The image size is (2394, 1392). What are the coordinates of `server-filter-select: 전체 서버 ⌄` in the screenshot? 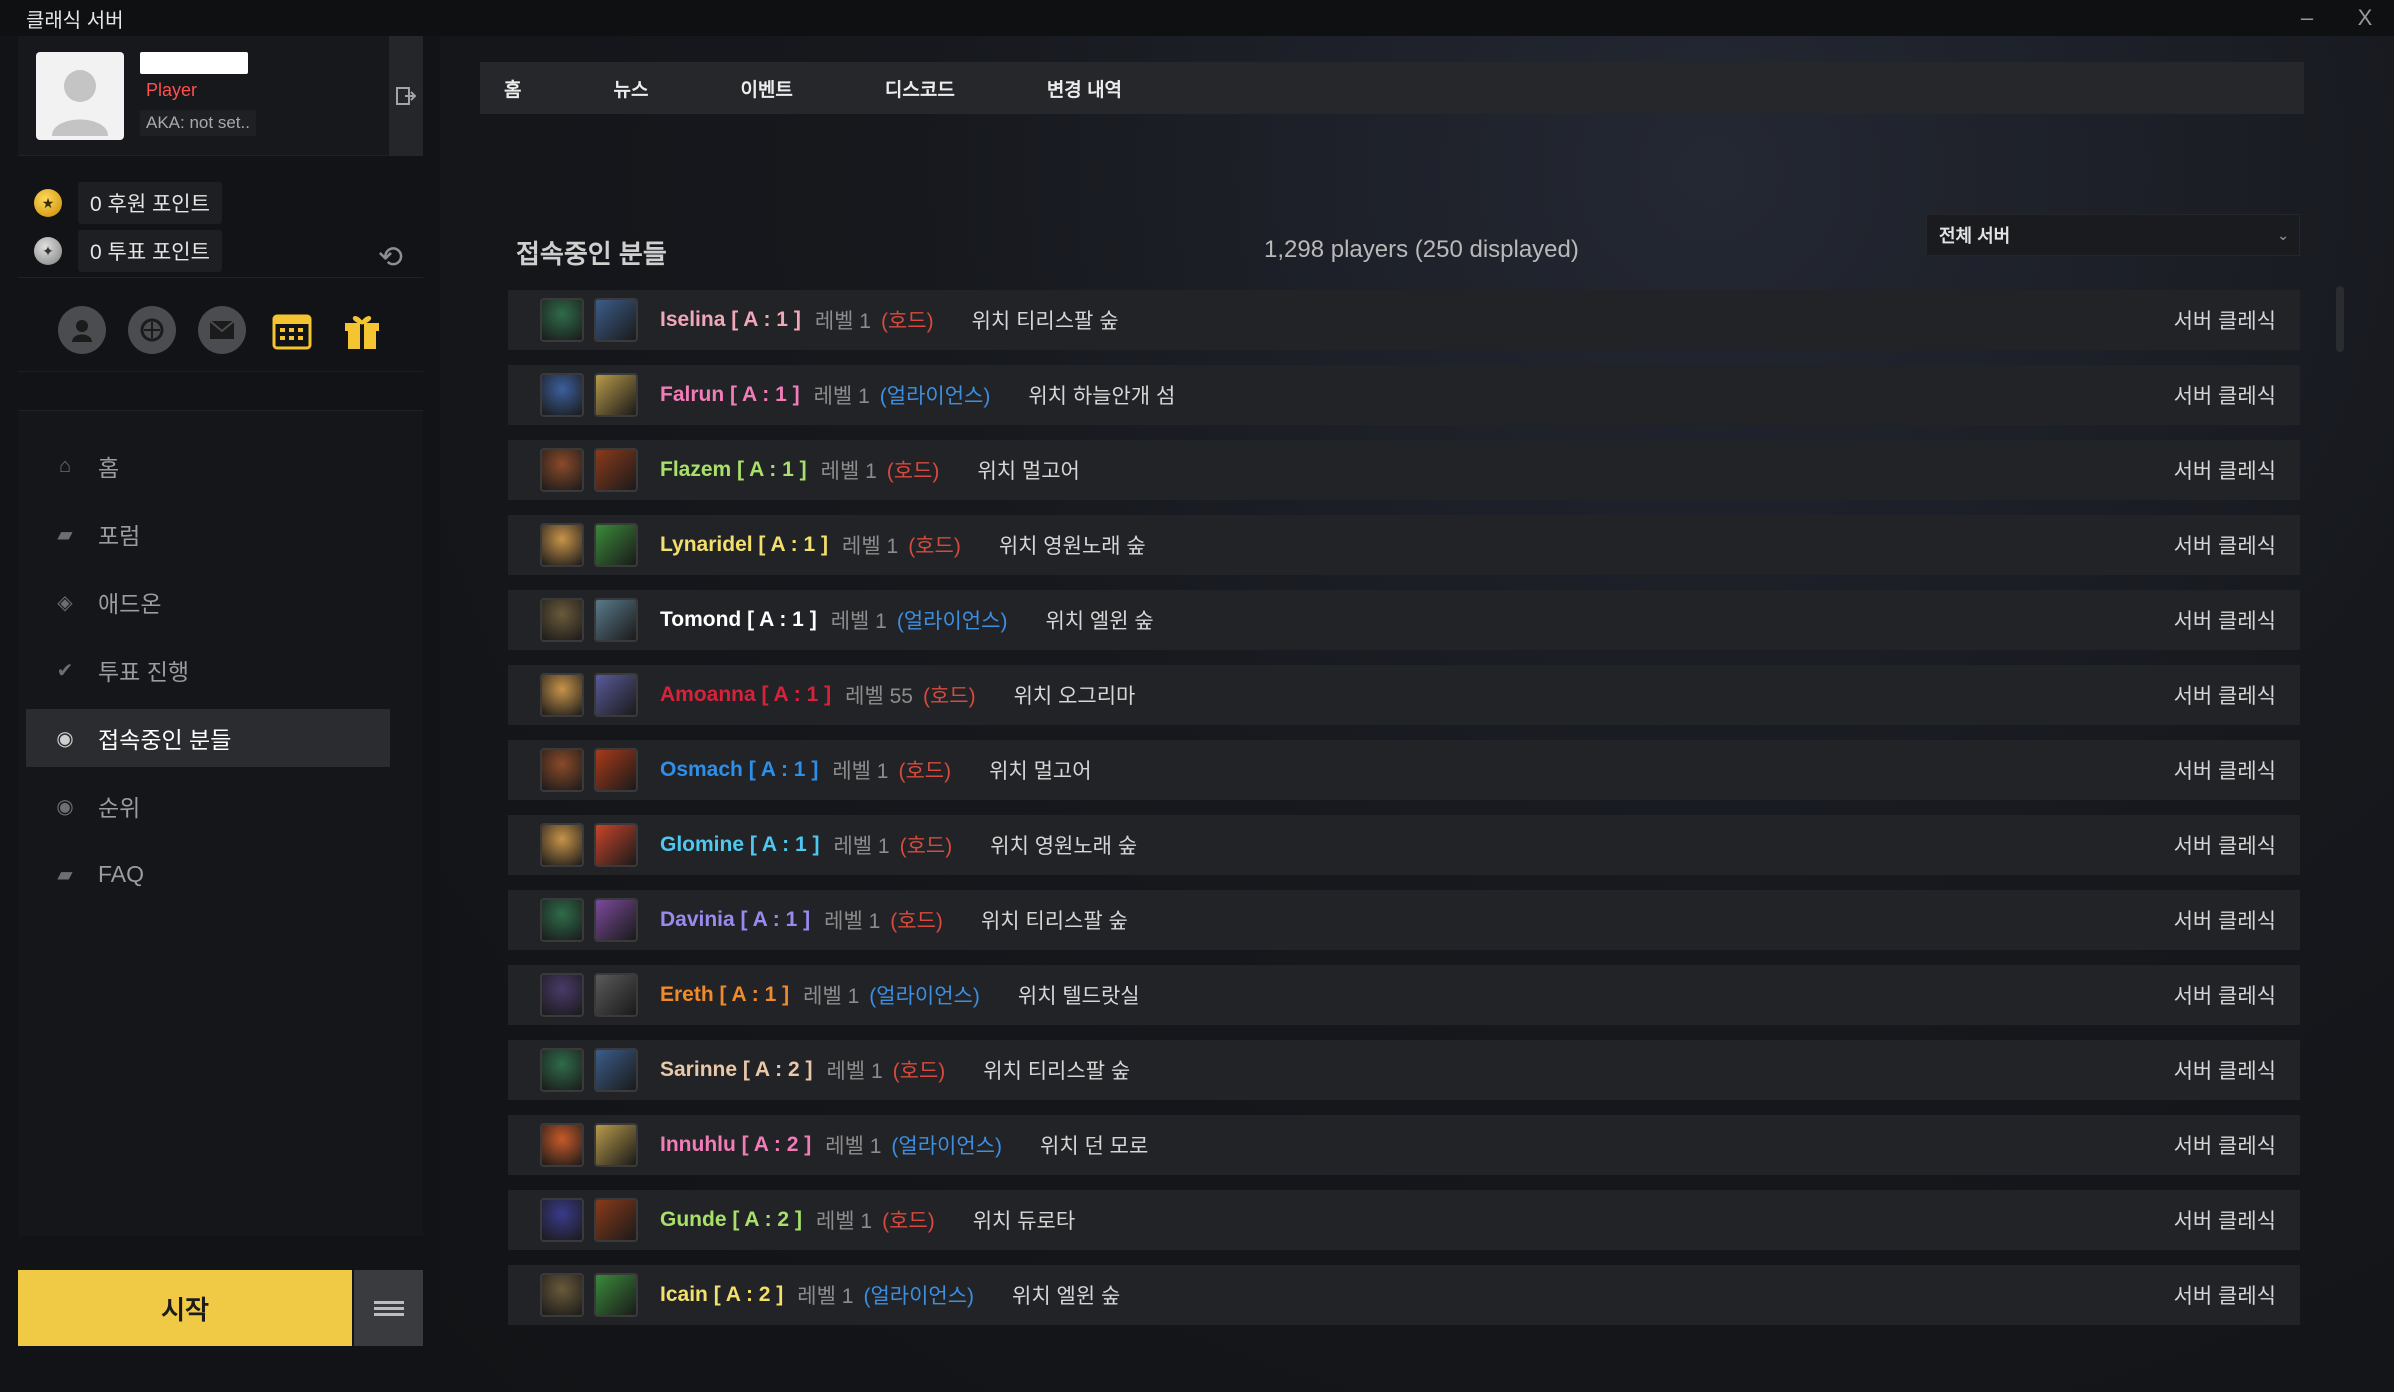 It's located at (2113, 235).